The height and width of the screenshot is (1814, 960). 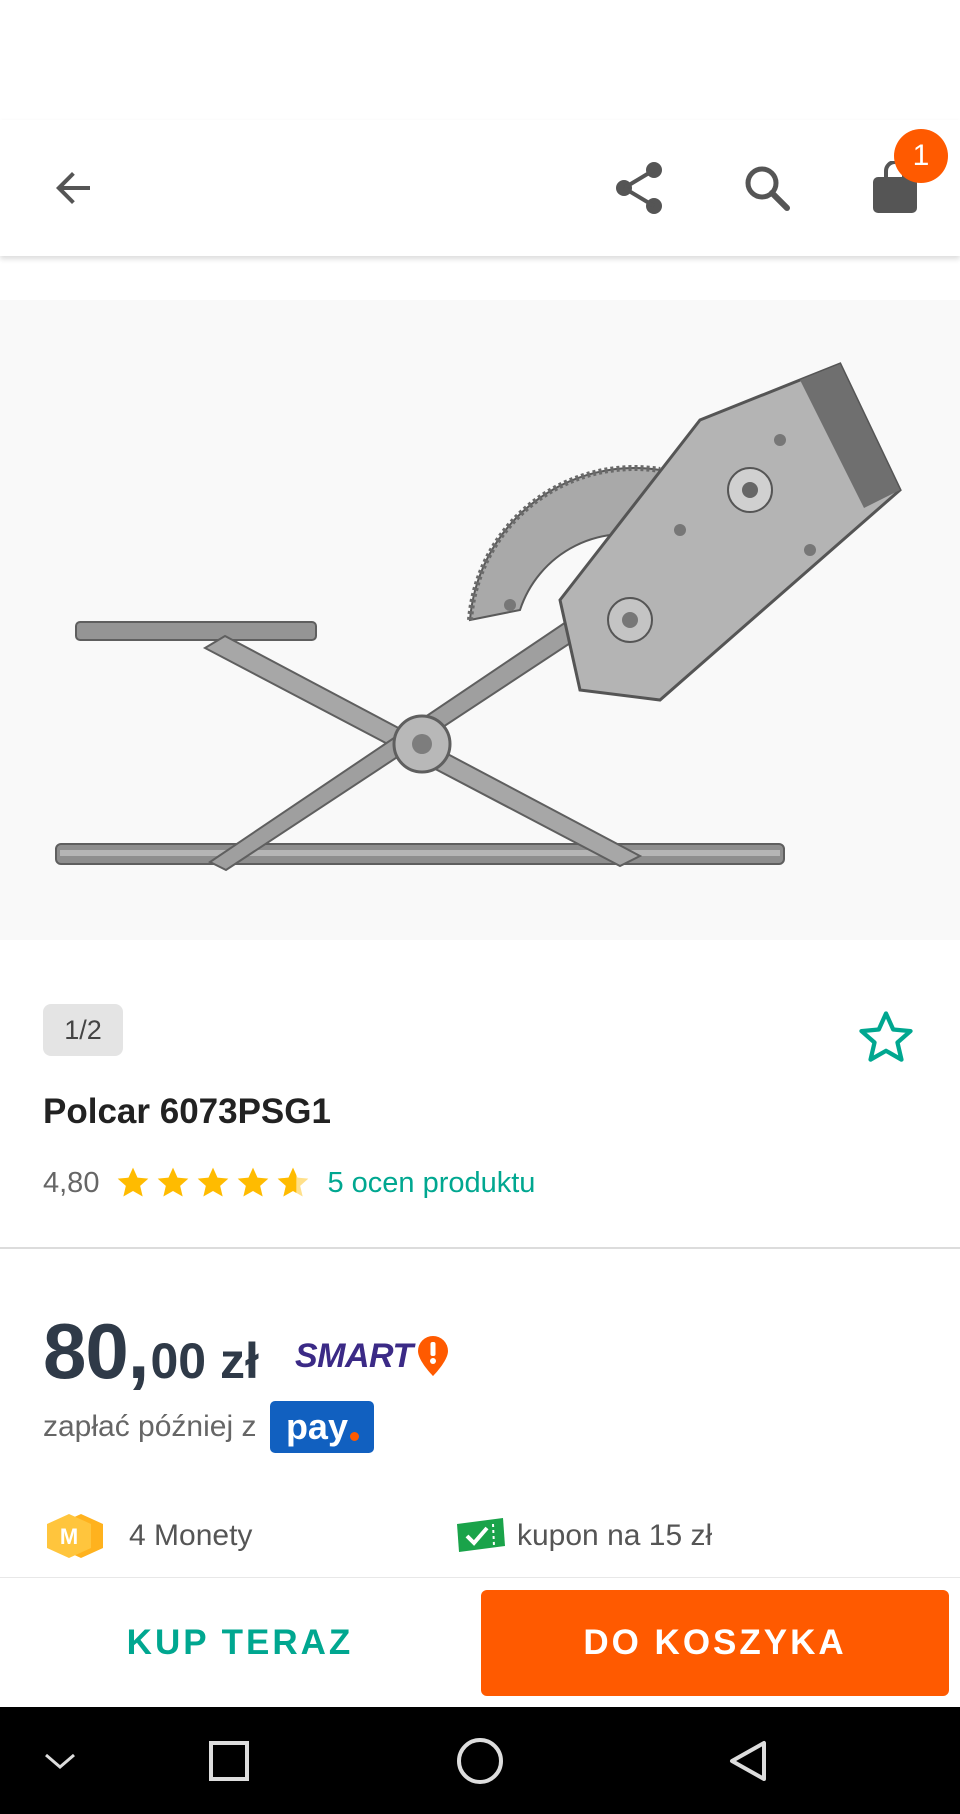 I want to click on rating-row: 4,80 5 ocen produktu, so click(x=289, y=1183).